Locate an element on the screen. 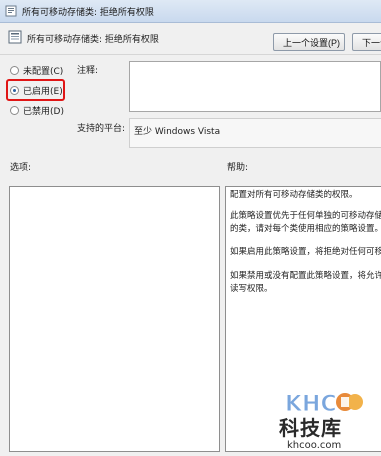  radio-disabled: 已禁用(D) is located at coordinates (37, 110).